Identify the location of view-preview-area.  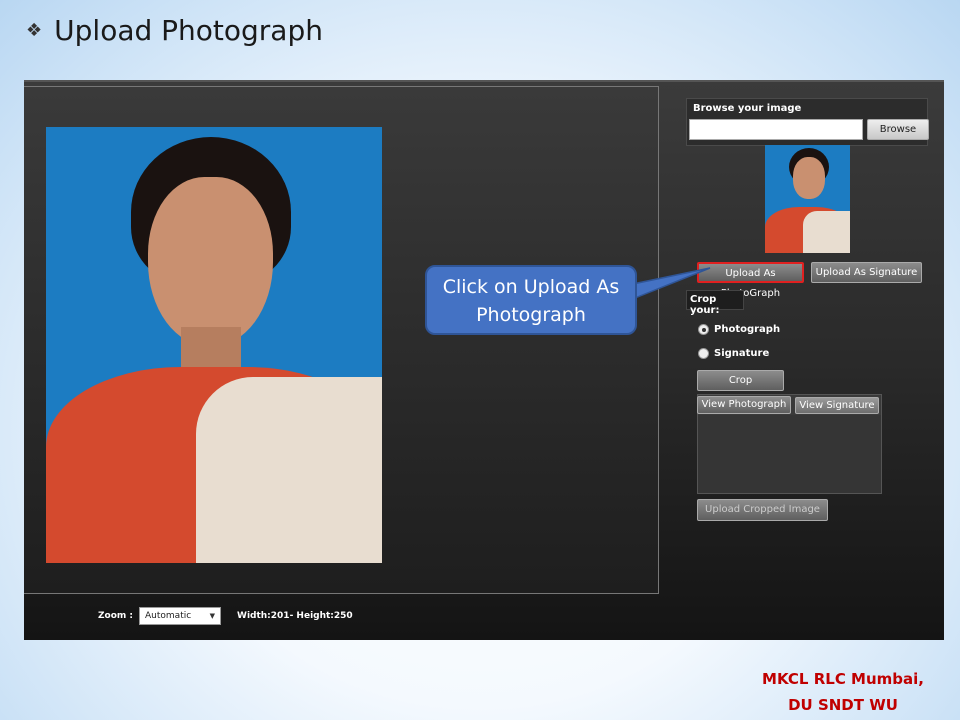
(789, 454).